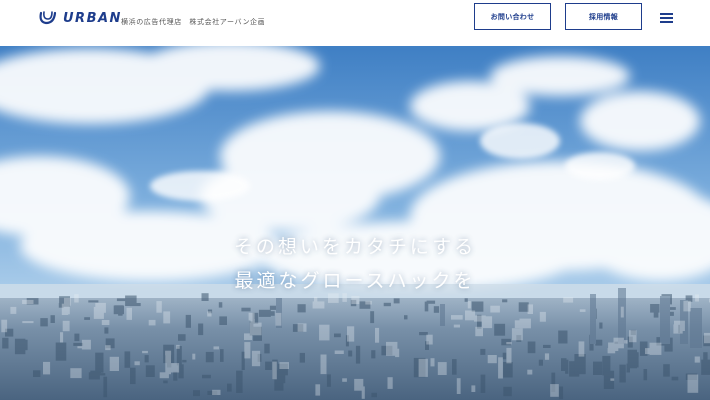  I want to click on logo: URBAN, so click(80, 18).